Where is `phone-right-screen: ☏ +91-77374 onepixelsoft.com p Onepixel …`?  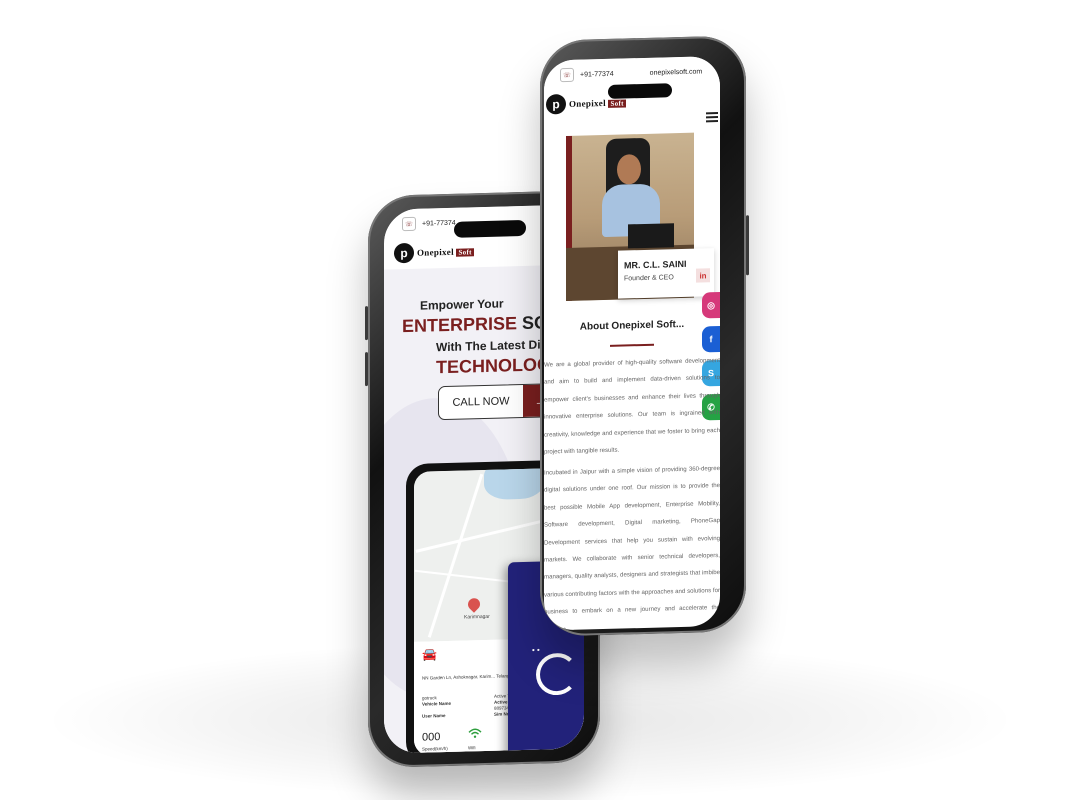 phone-right-screen: ☏ +91-77374 onepixelsoft.com p Onepixel … is located at coordinates (632, 343).